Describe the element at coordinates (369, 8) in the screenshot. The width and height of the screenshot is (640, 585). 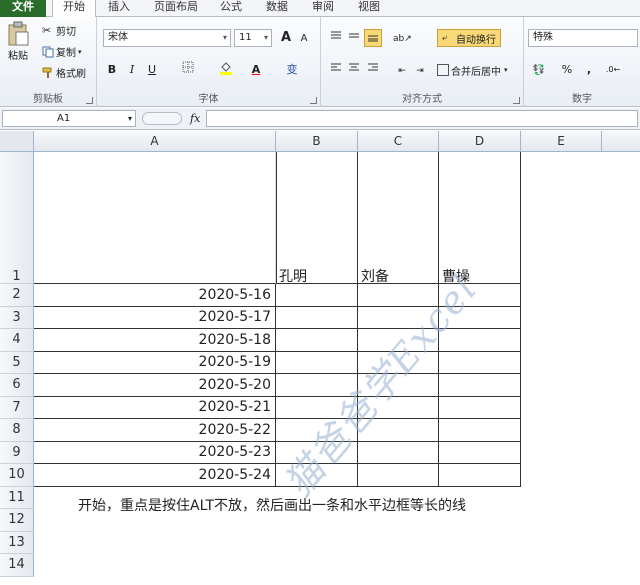
I see `tab-view: 视图` at that location.